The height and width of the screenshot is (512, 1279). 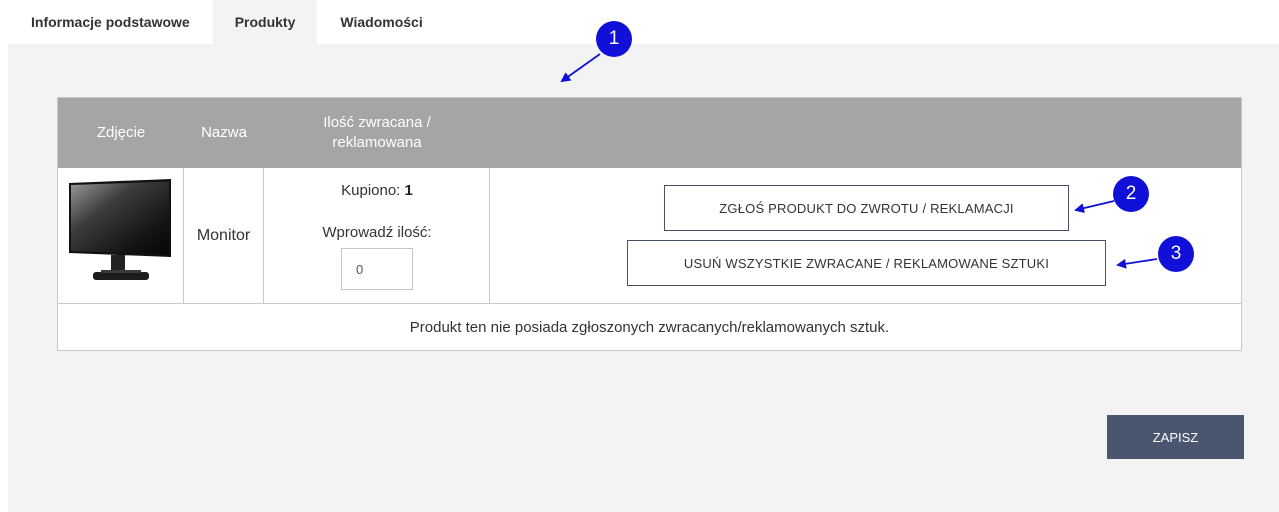 What do you see at coordinates (121, 233) in the screenshot?
I see `product-image` at bounding box center [121, 233].